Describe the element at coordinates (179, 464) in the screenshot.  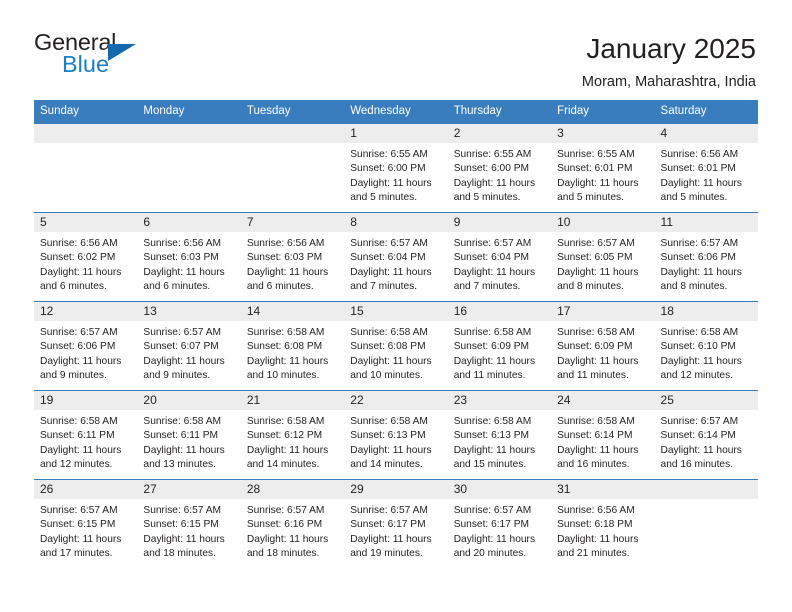
I see `daylight-text-line2: and 13 minutes.` at that location.